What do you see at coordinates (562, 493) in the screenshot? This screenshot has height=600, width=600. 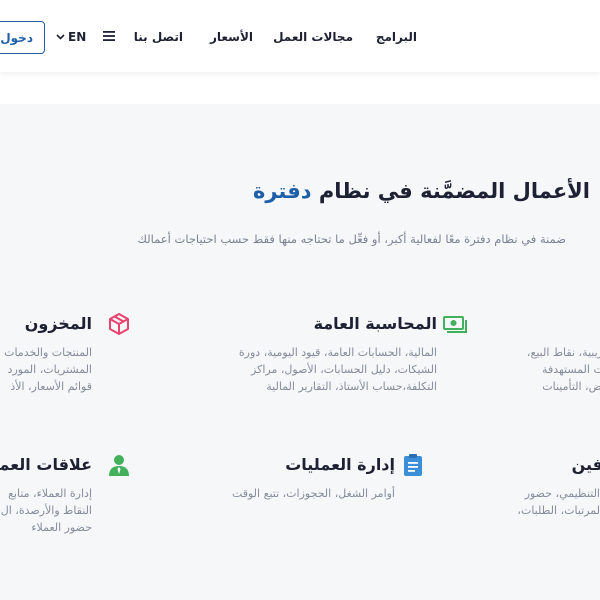 I see `module-description-line: التنظيمي، حضور` at bounding box center [562, 493].